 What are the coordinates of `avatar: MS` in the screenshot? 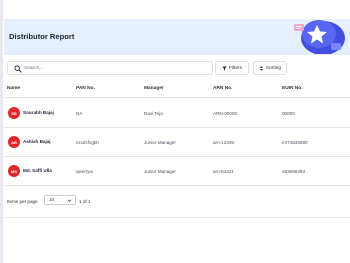 It's located at (14, 171).